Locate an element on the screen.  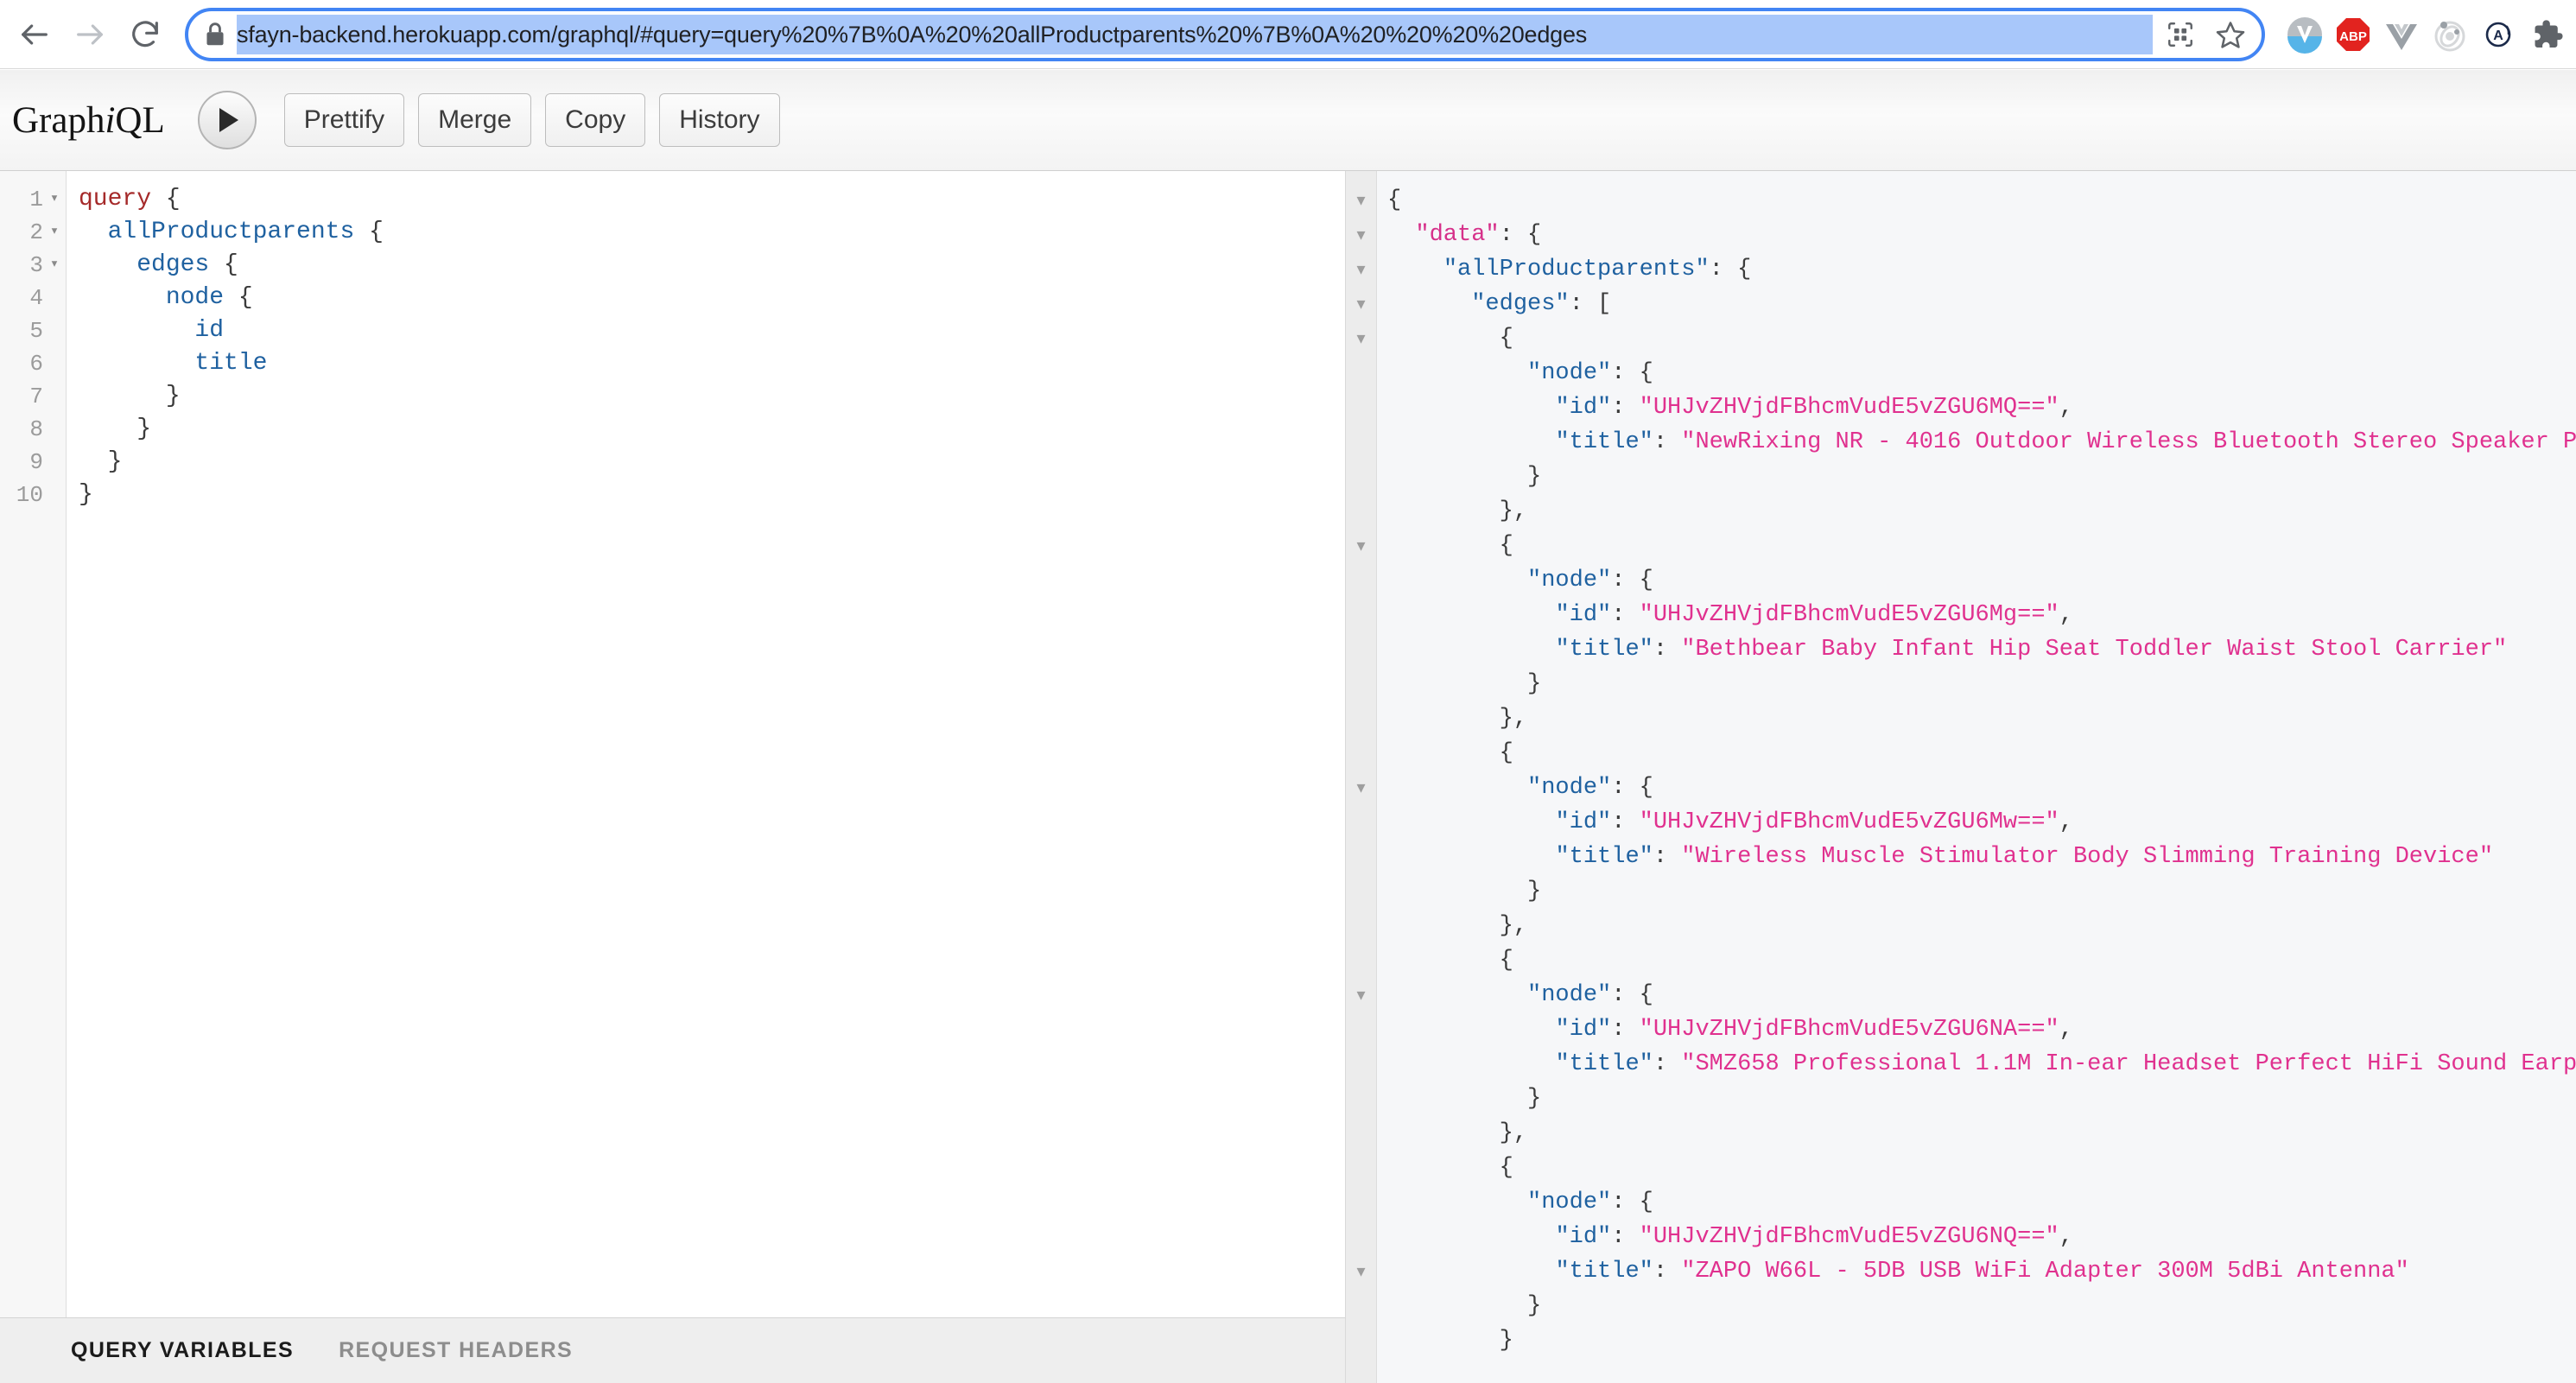
copy-button: Copy is located at coordinates (595, 120).